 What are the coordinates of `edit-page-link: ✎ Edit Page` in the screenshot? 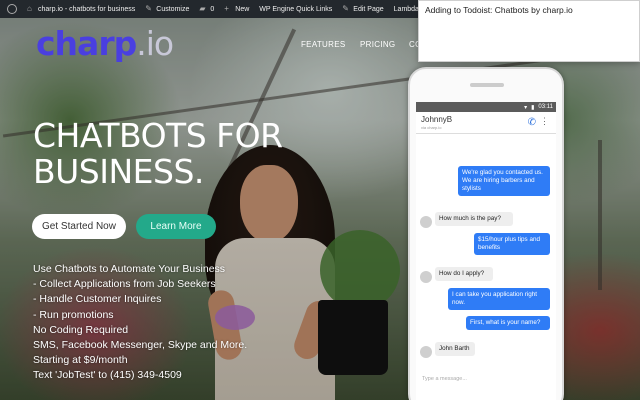 It's located at (362, 9).